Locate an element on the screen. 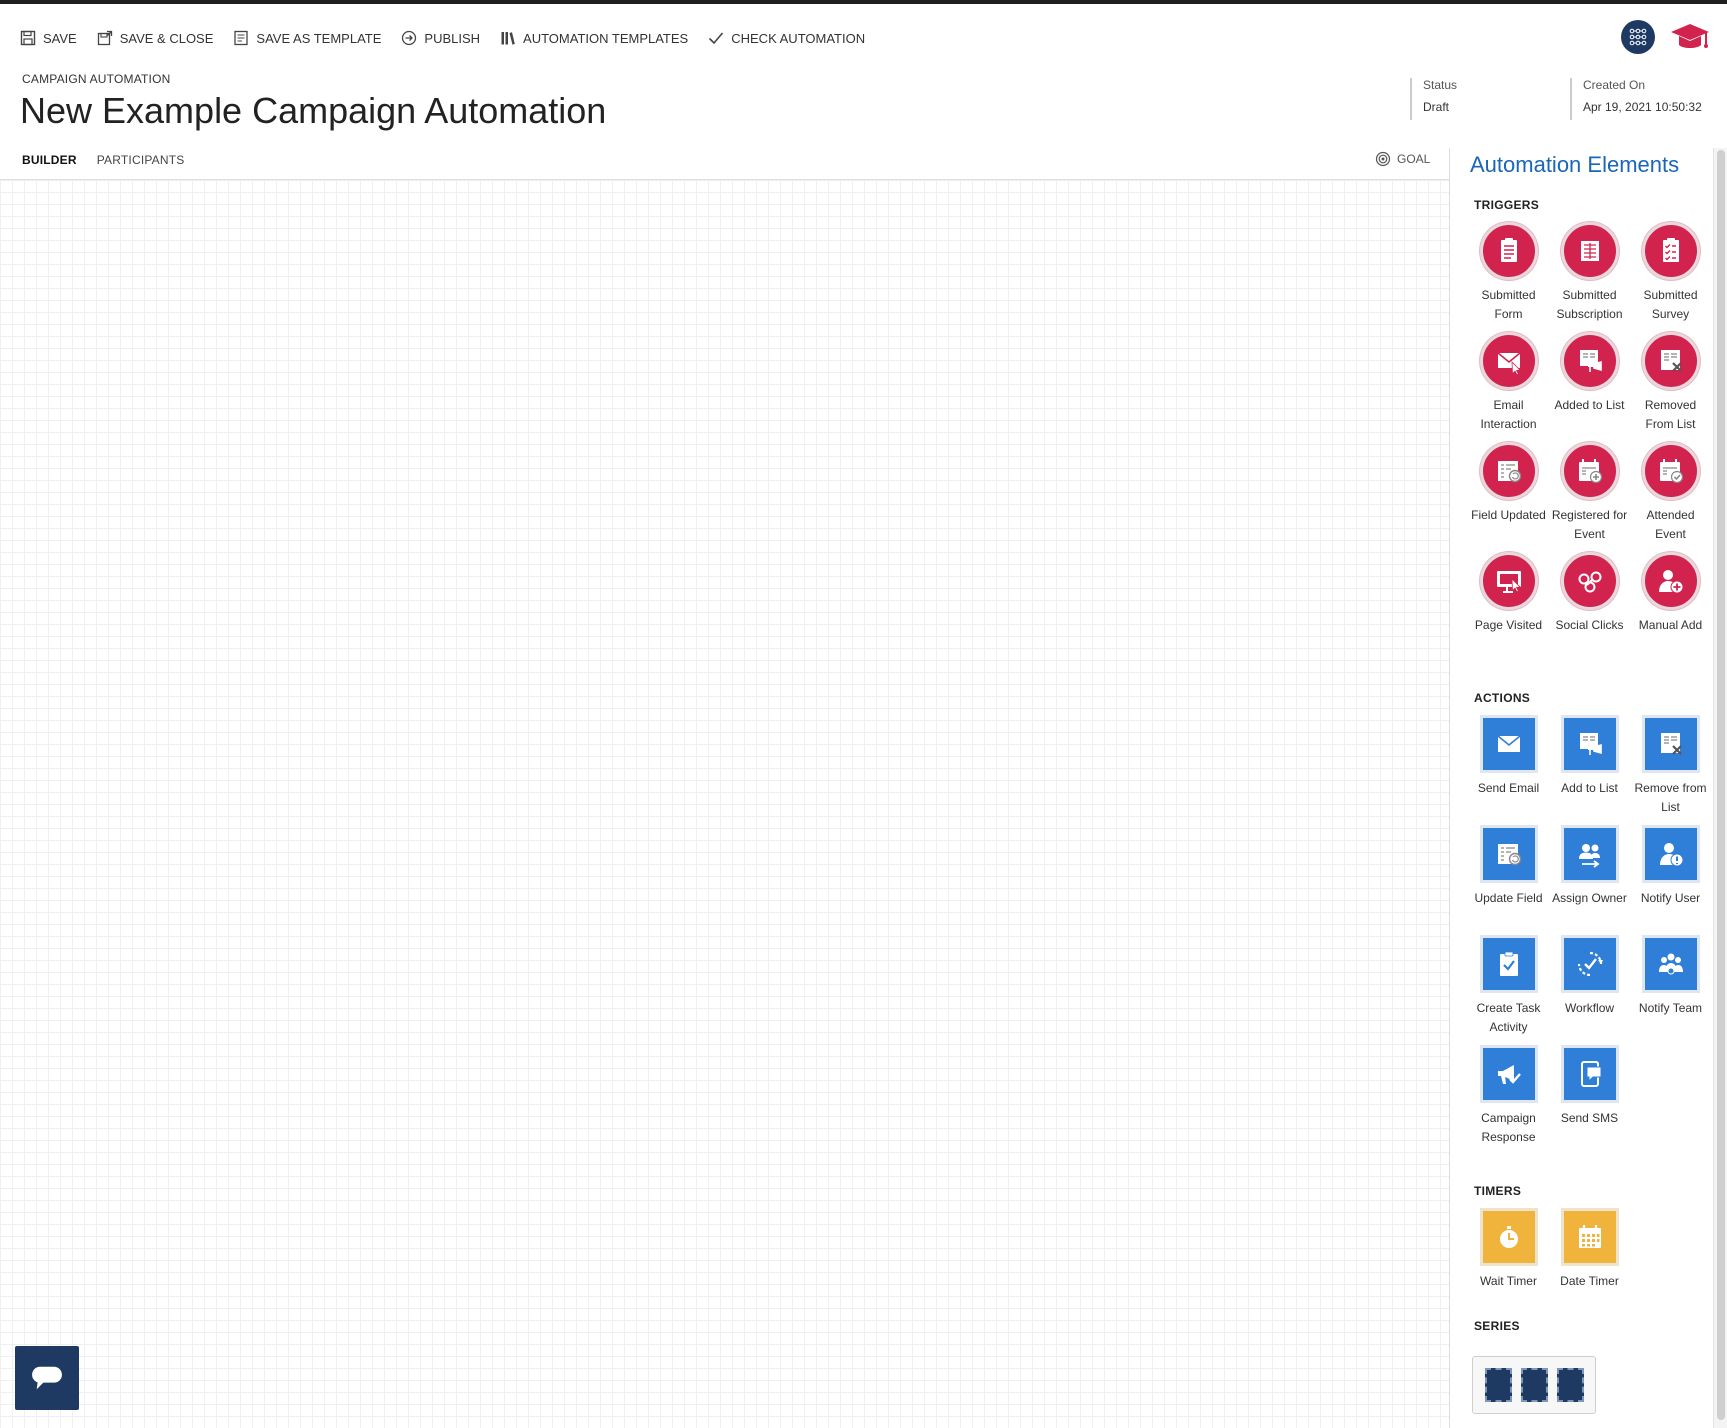 The image size is (1727, 1428). tab-bar: BUILDER PARTICIPANTS is located at coordinates (103, 160).